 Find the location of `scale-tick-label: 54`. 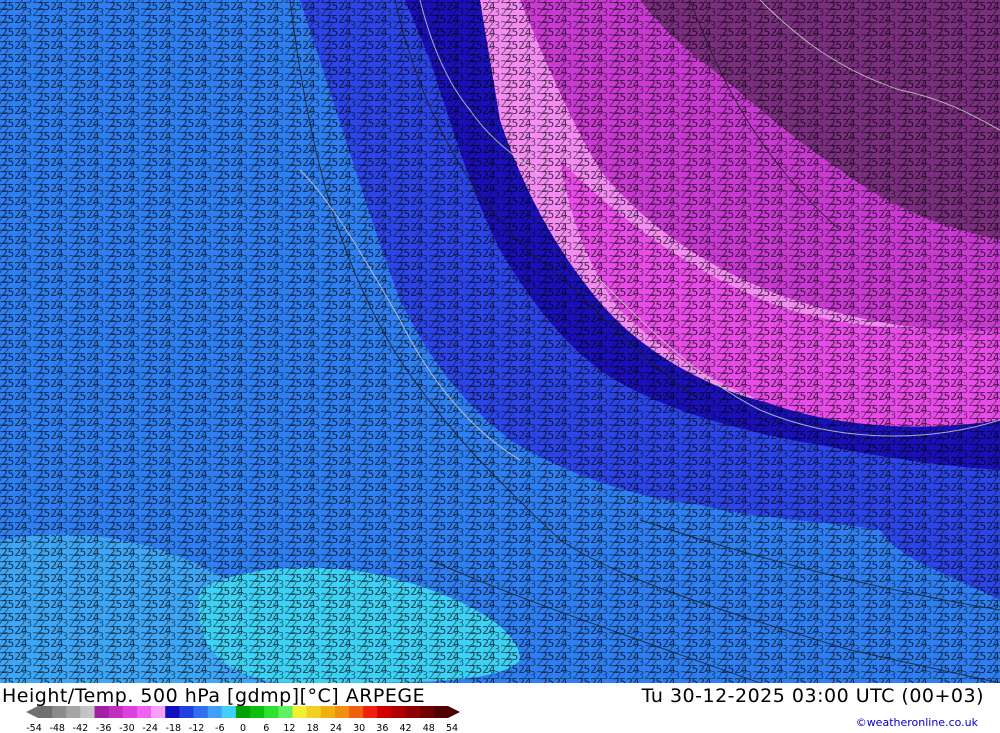

scale-tick-label: 54 is located at coordinates (452, 728).